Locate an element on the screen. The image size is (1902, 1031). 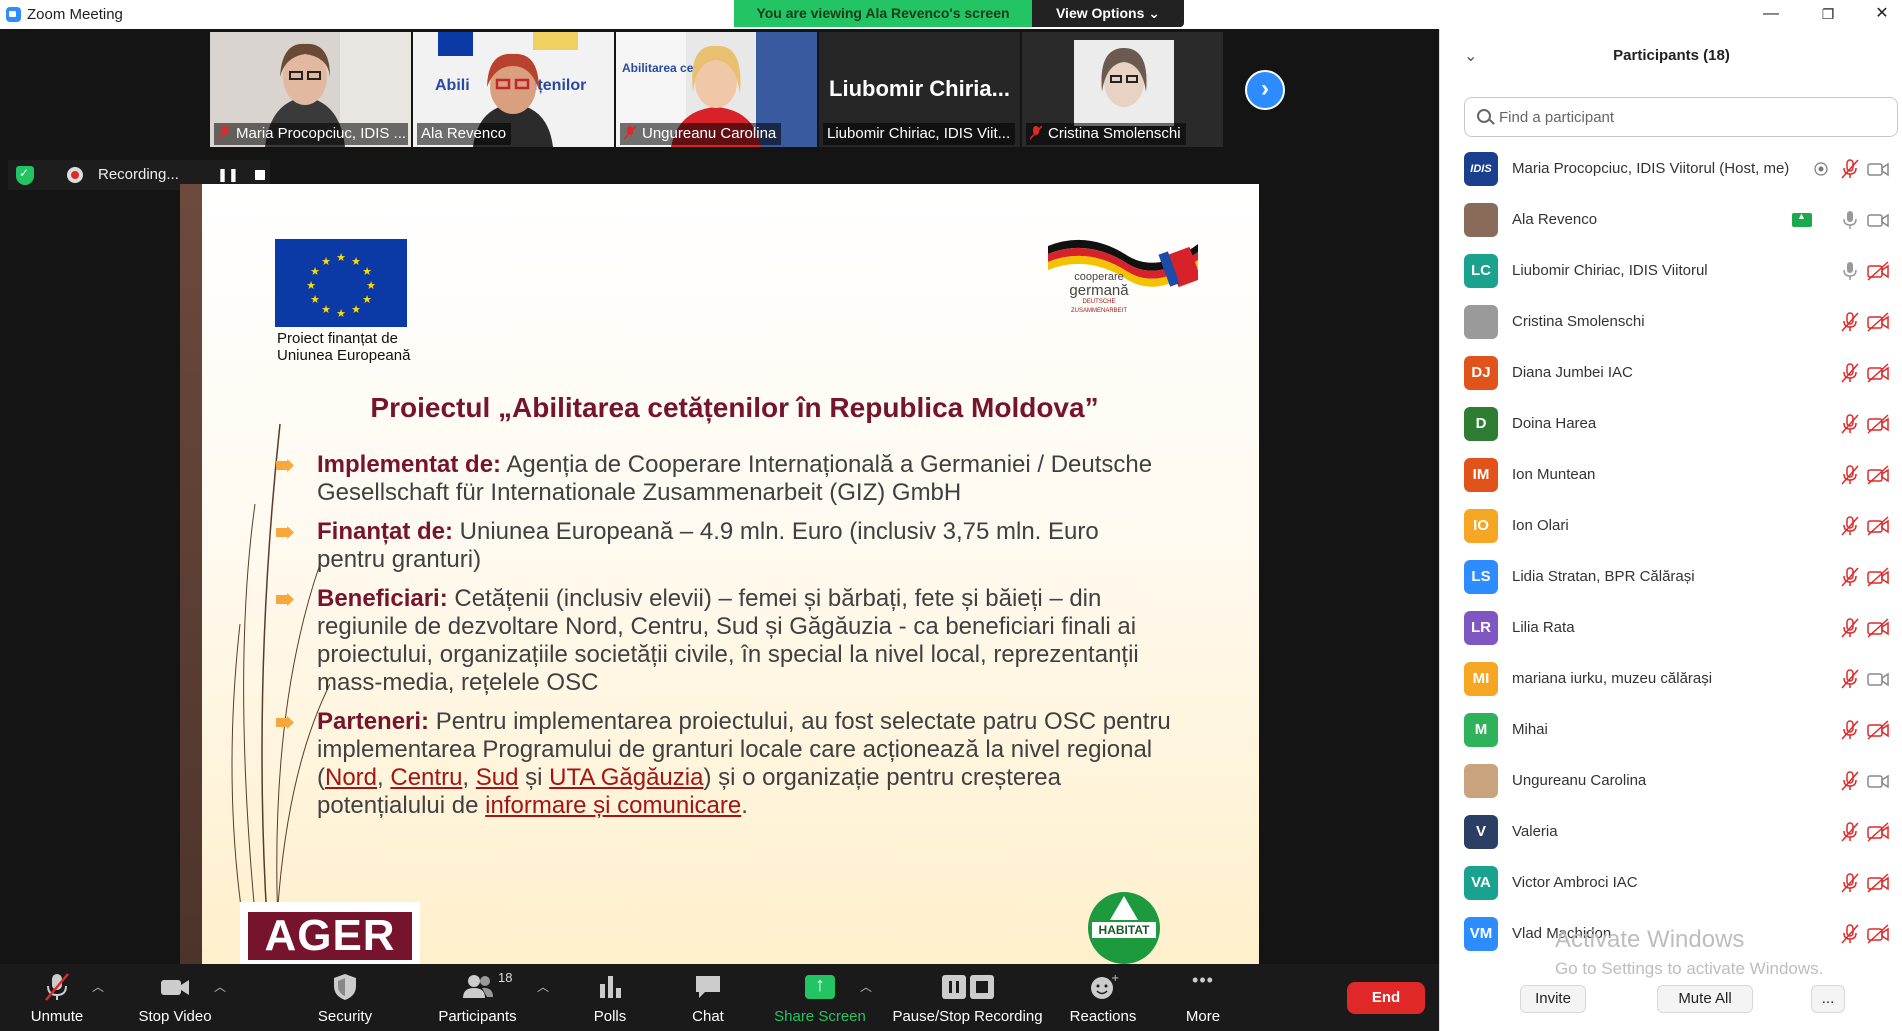
link-nord: Nord is located at coordinates (351, 777).